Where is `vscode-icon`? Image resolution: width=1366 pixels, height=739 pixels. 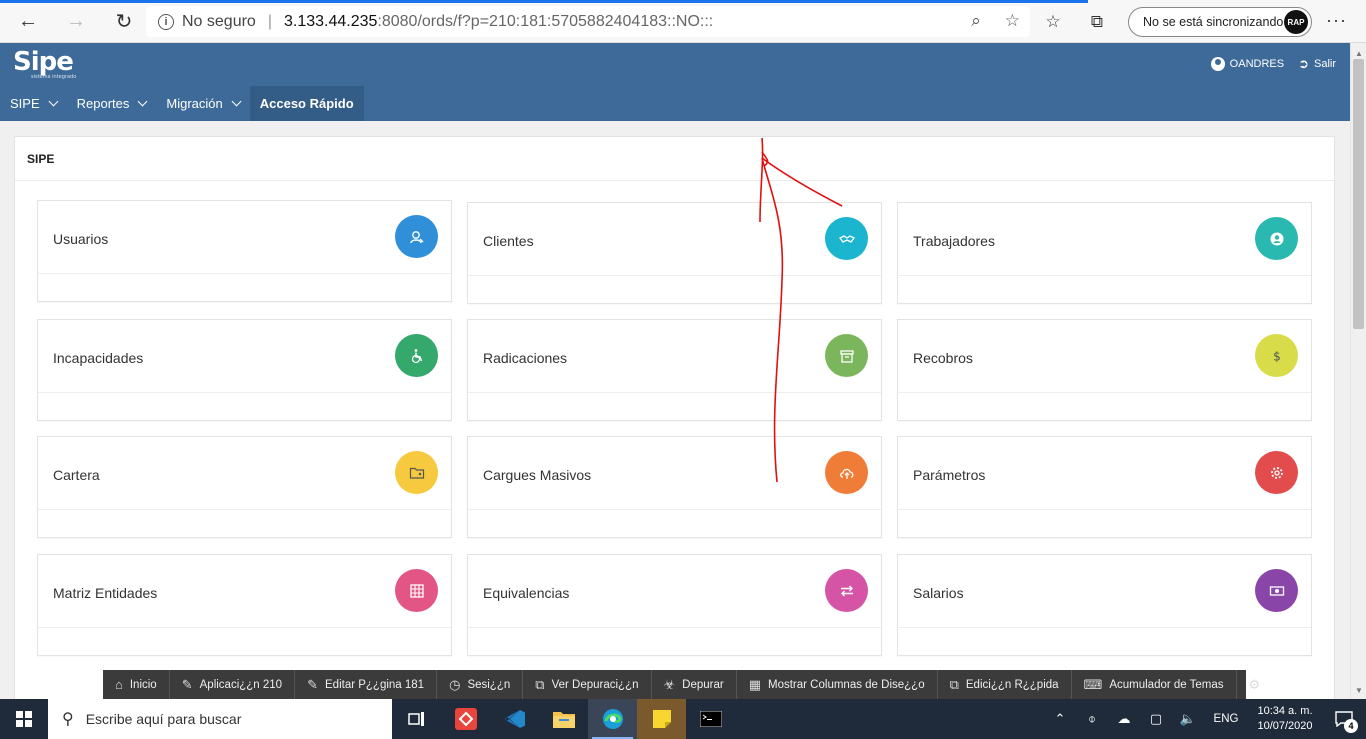
vscode-icon is located at coordinates (514, 719).